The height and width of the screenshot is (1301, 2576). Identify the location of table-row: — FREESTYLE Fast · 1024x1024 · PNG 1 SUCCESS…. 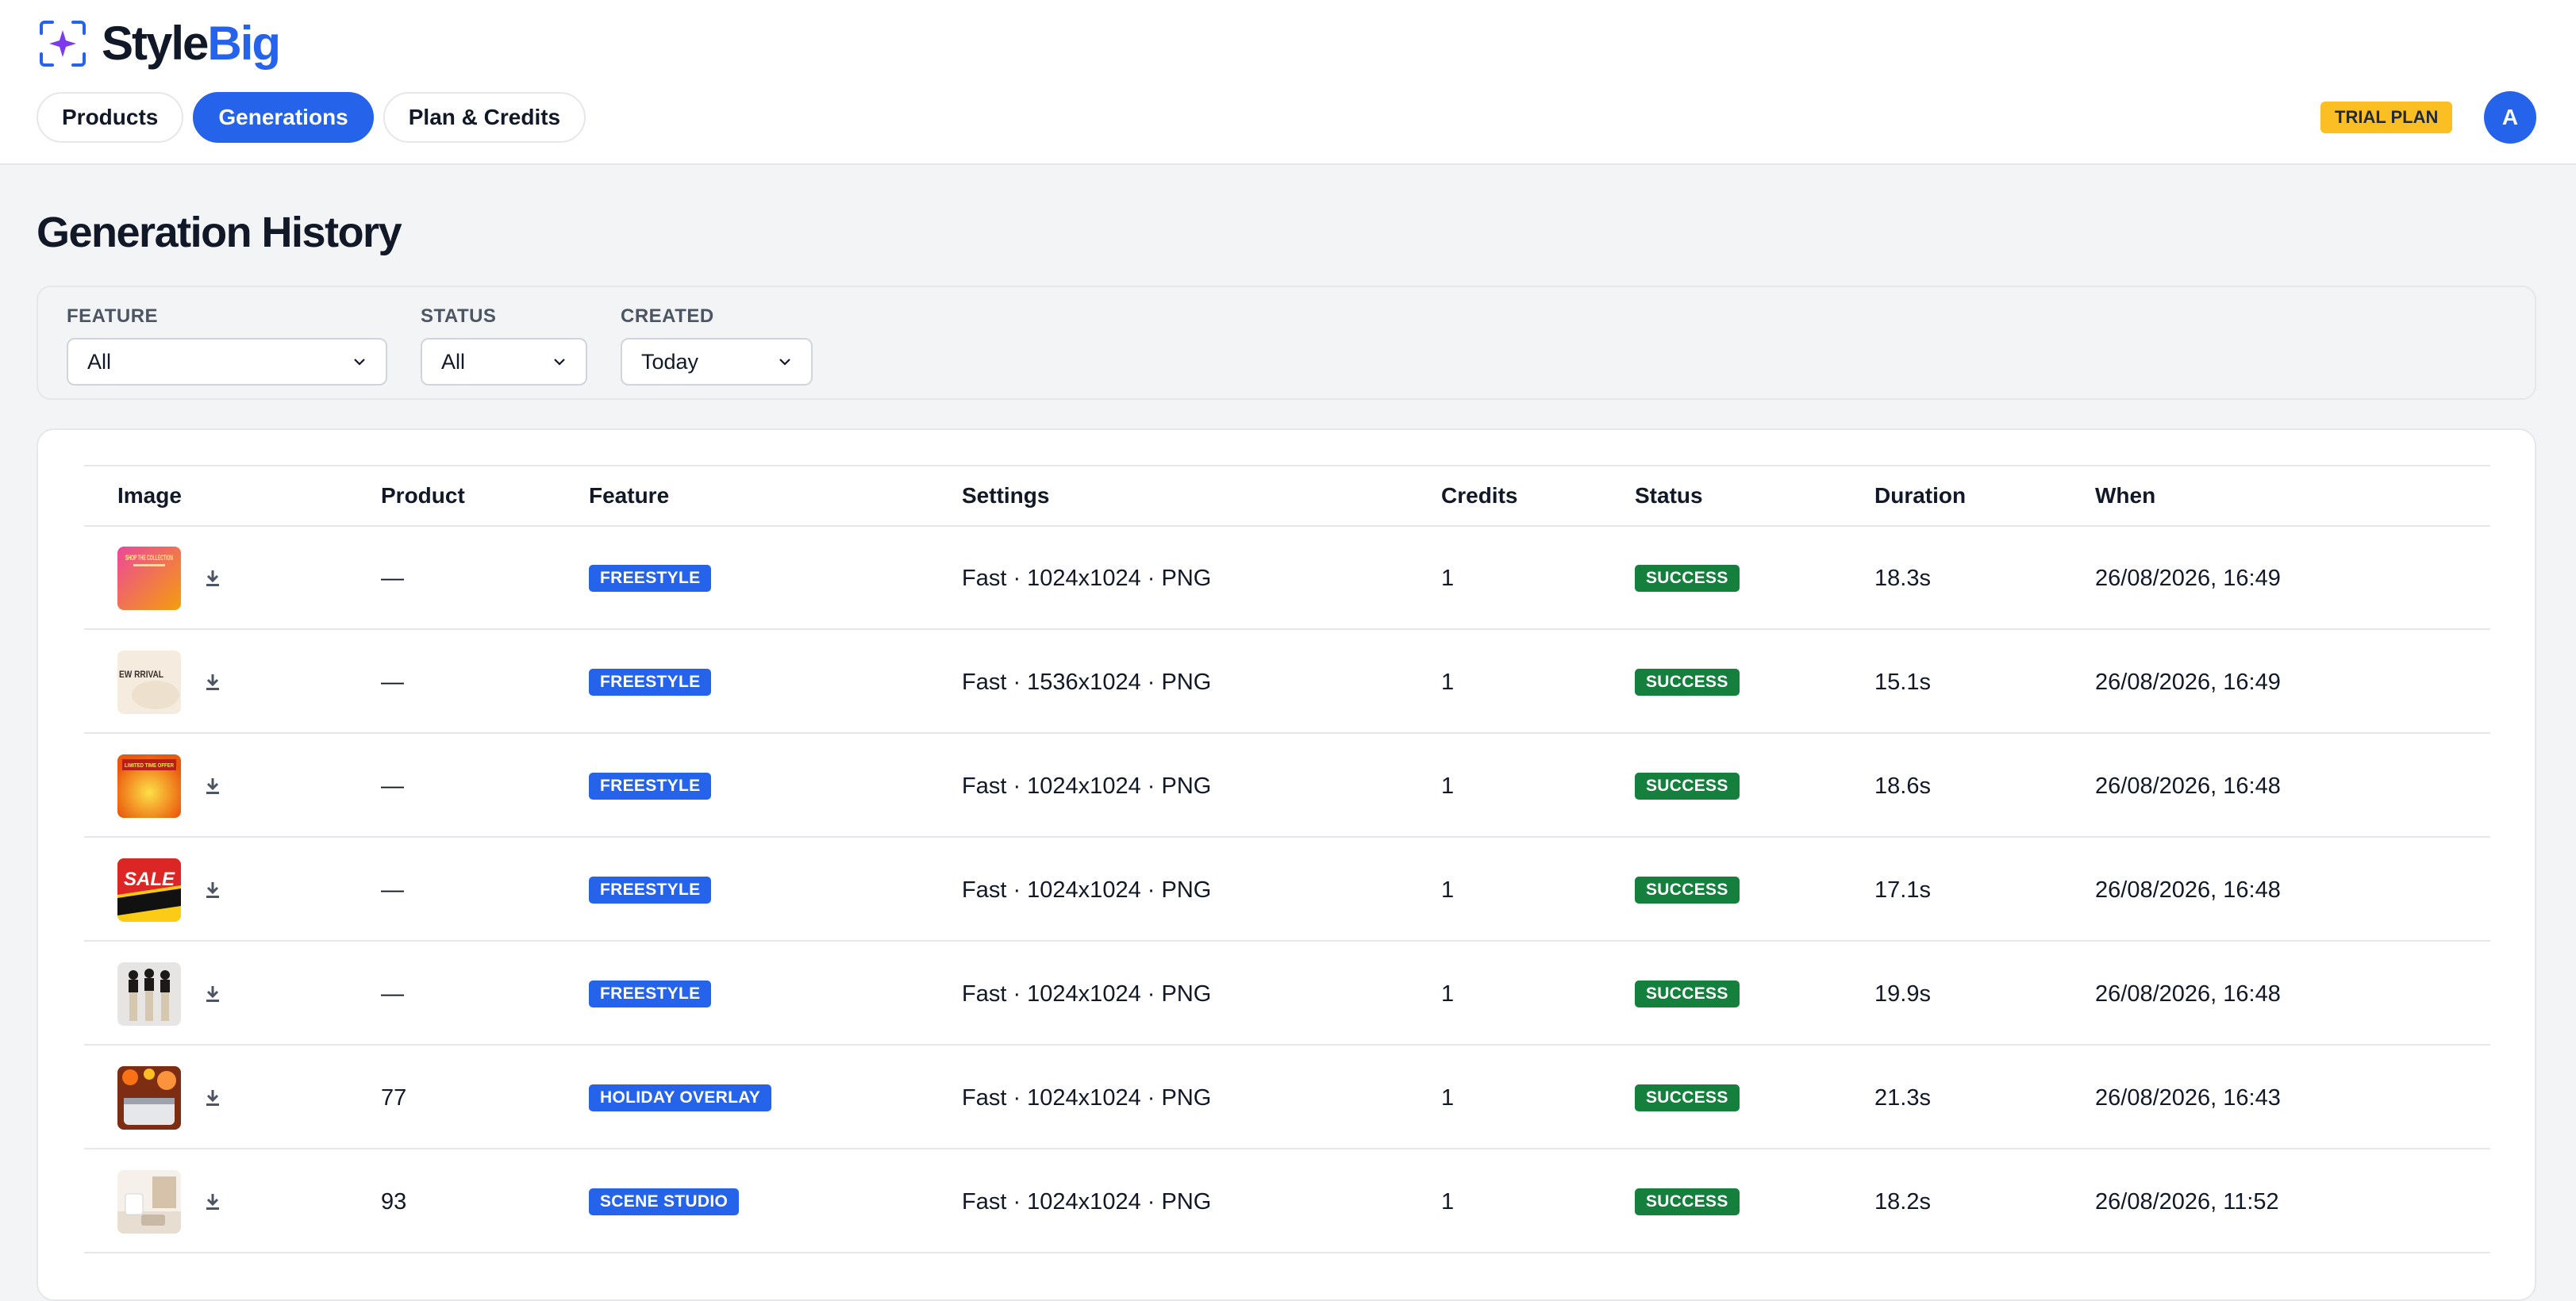
(1287, 994).